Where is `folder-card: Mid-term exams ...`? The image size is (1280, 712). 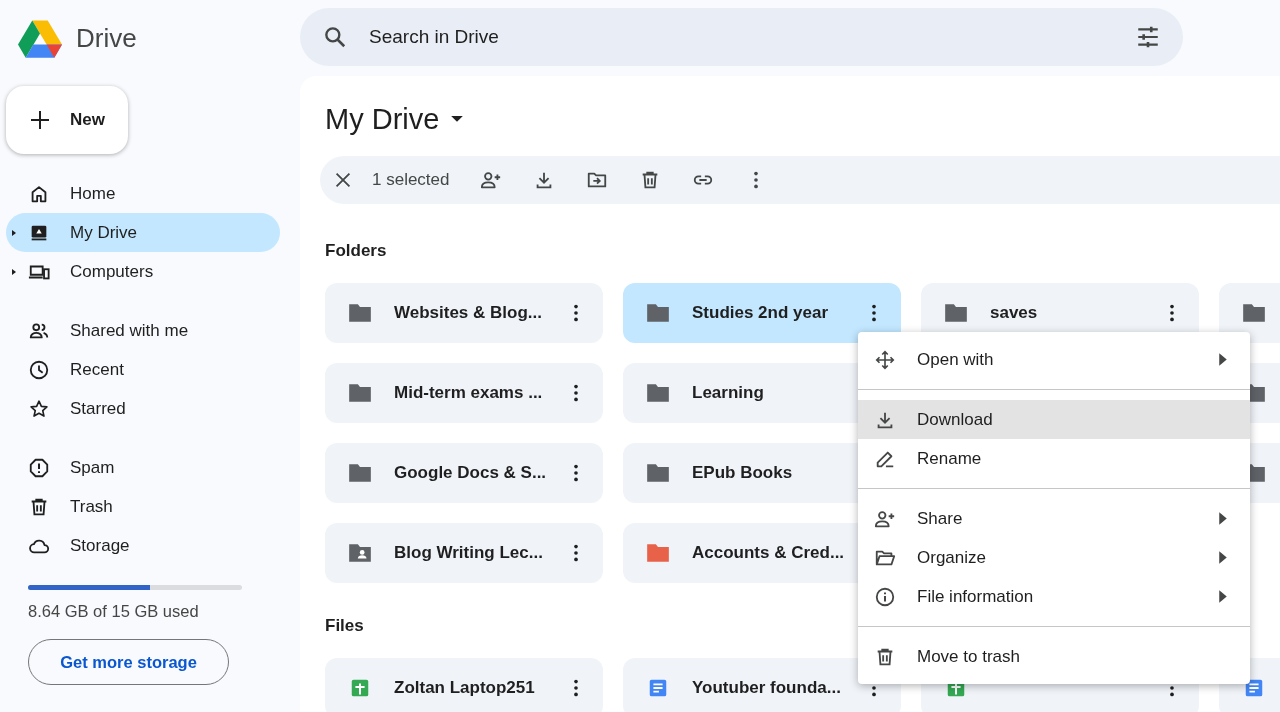 folder-card: Mid-term exams ... is located at coordinates (464, 393).